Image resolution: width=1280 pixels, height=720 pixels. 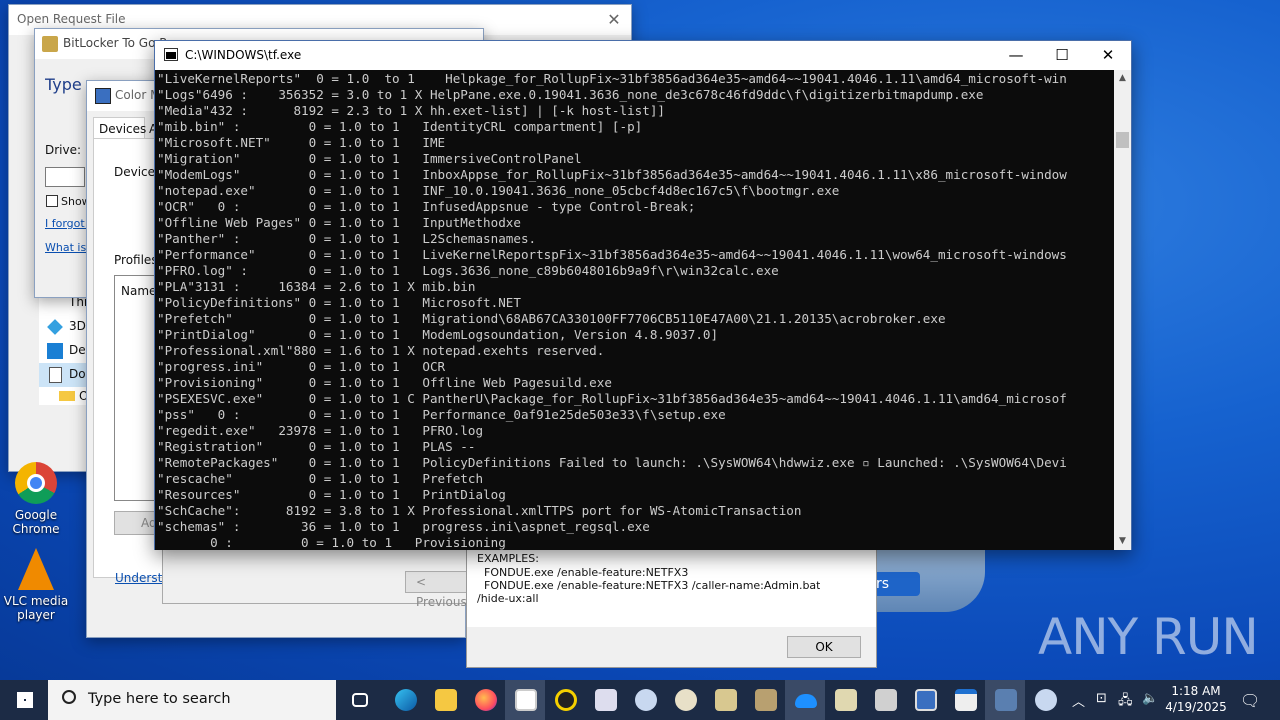 I want to click on vlc-label: VLC media player, so click(x=36, y=608).